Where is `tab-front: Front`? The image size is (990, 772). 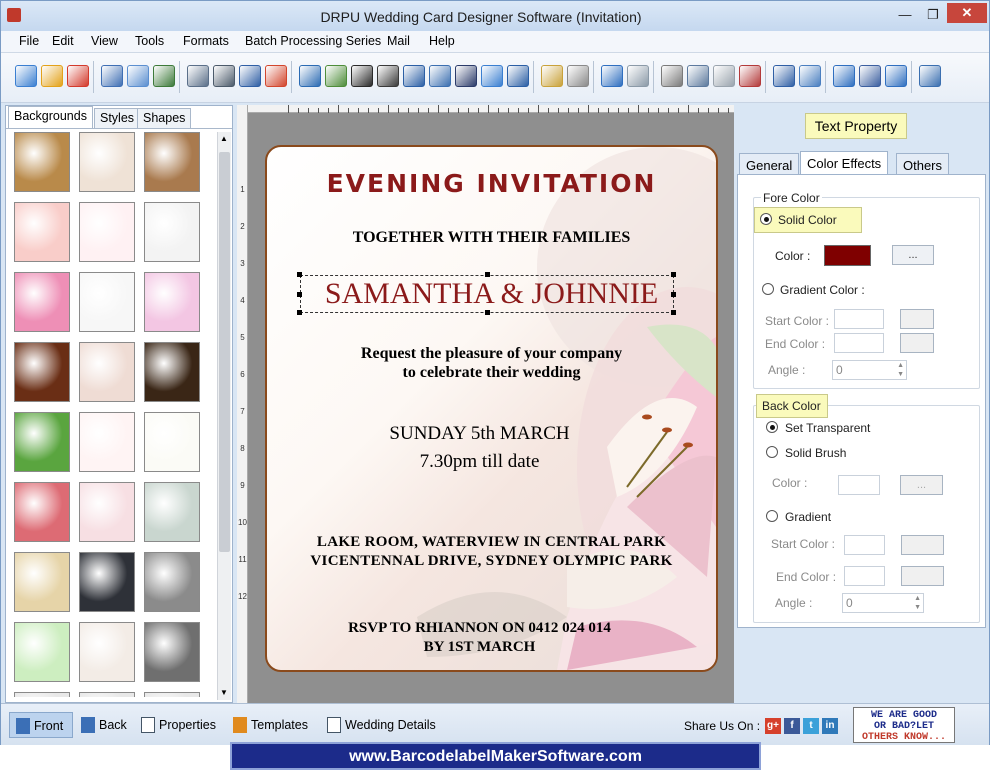
tab-front: Front is located at coordinates (41, 725).